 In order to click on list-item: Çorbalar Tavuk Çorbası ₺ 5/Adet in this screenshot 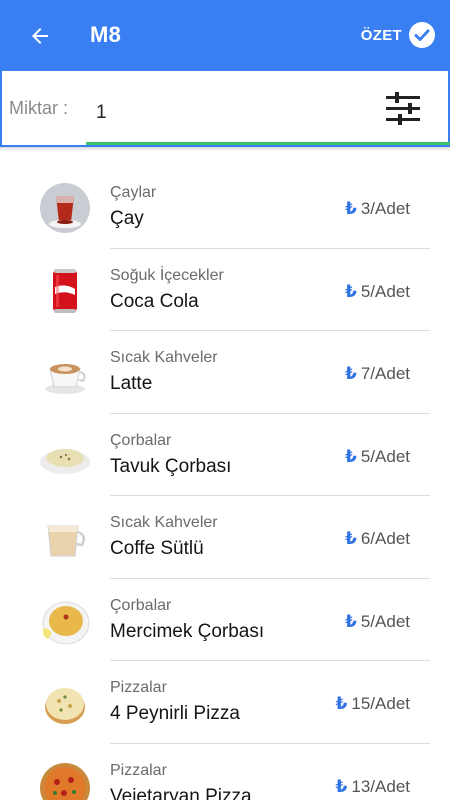, I will do `click(225, 455)`.